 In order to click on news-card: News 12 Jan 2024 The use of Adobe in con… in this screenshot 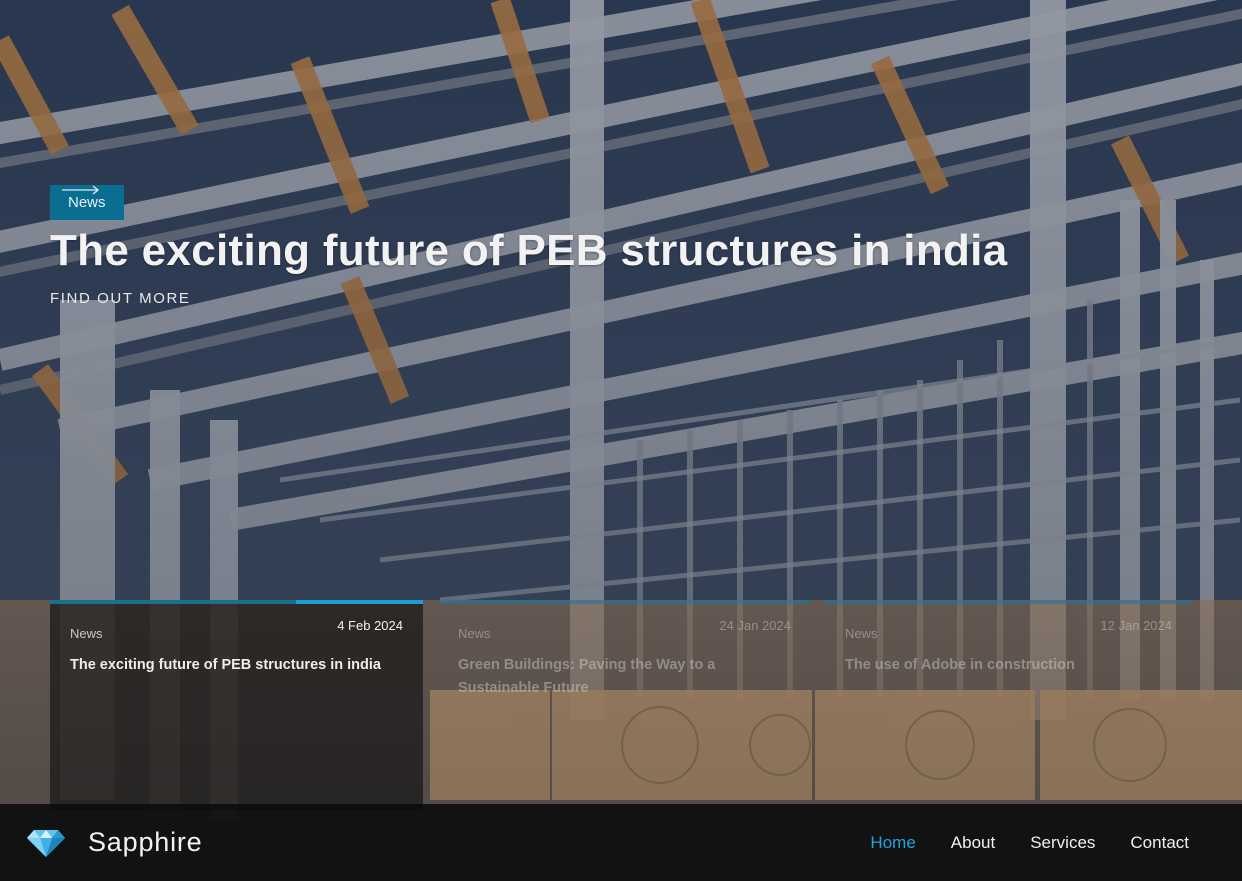, I will do `click(1008, 705)`.